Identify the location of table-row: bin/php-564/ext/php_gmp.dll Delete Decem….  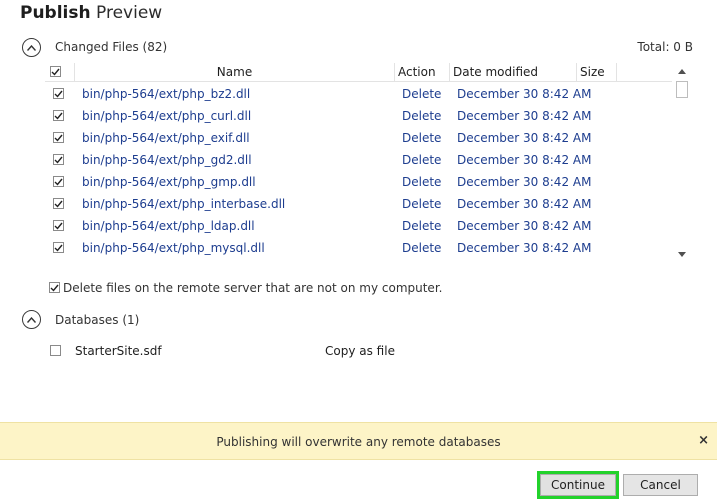
(358, 182).